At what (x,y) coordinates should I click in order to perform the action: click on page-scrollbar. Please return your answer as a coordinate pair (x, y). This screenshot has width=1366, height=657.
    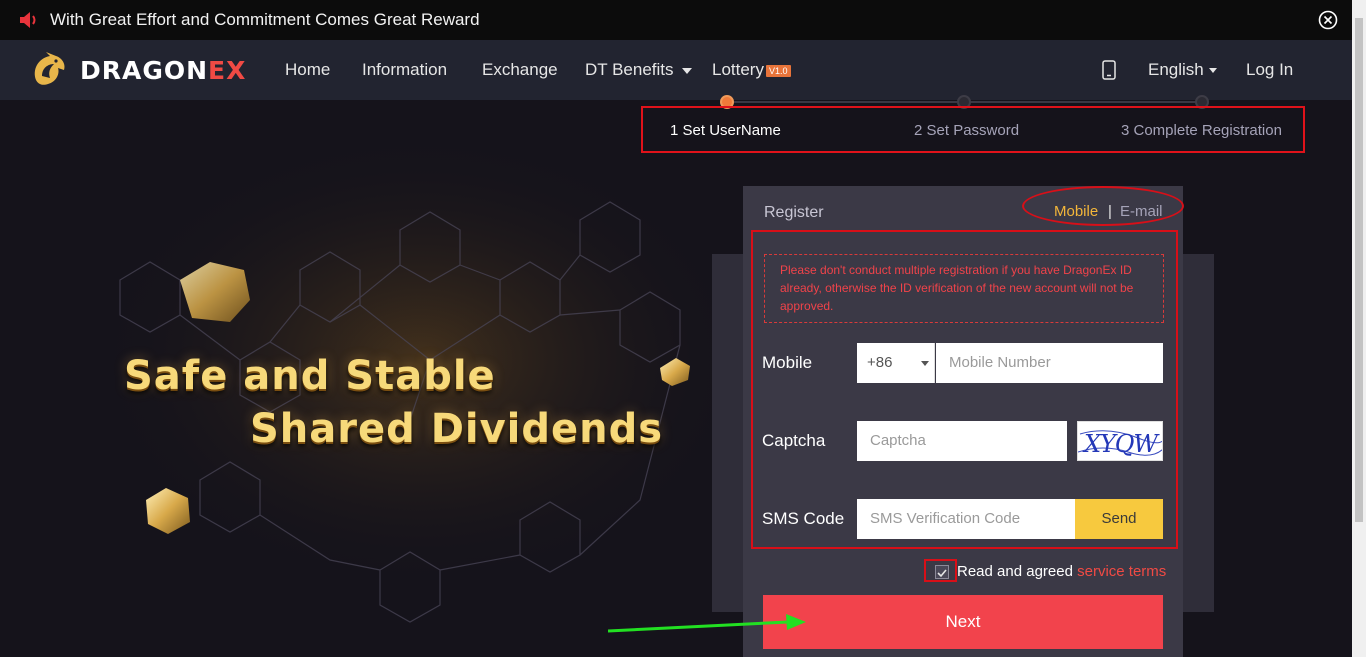
    Looking at the image, I should click on (1359, 328).